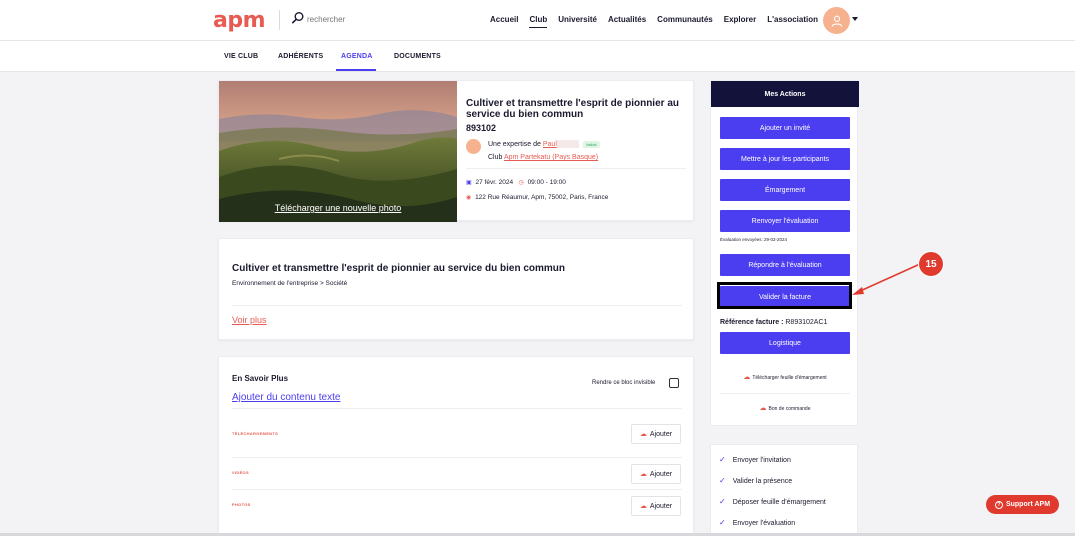 The height and width of the screenshot is (536, 1075). What do you see at coordinates (763, 408) in the screenshot?
I see `cloud-download-icon: ☁` at bounding box center [763, 408].